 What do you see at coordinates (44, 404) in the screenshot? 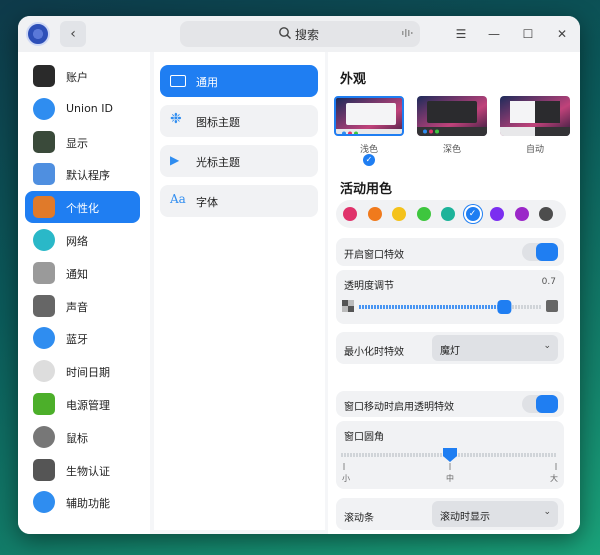
I see `battery-icon` at bounding box center [44, 404].